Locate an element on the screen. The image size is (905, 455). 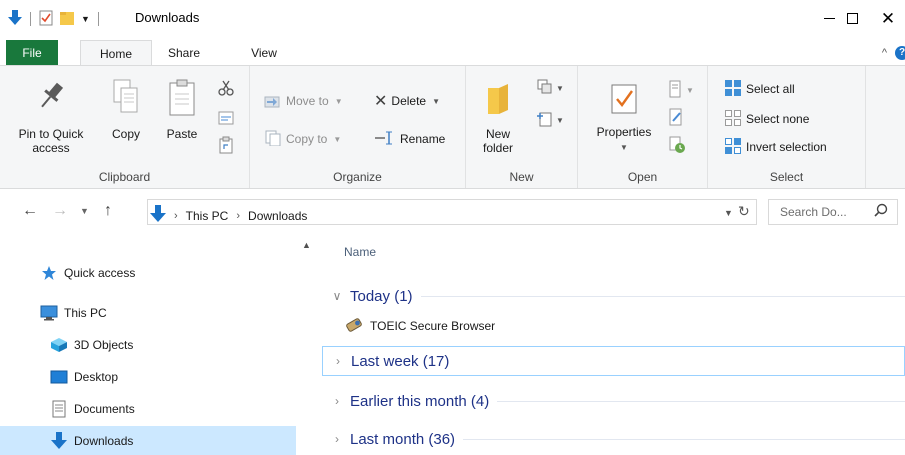
up-arrow-icon: ↑ is located at coordinates (108, 211).